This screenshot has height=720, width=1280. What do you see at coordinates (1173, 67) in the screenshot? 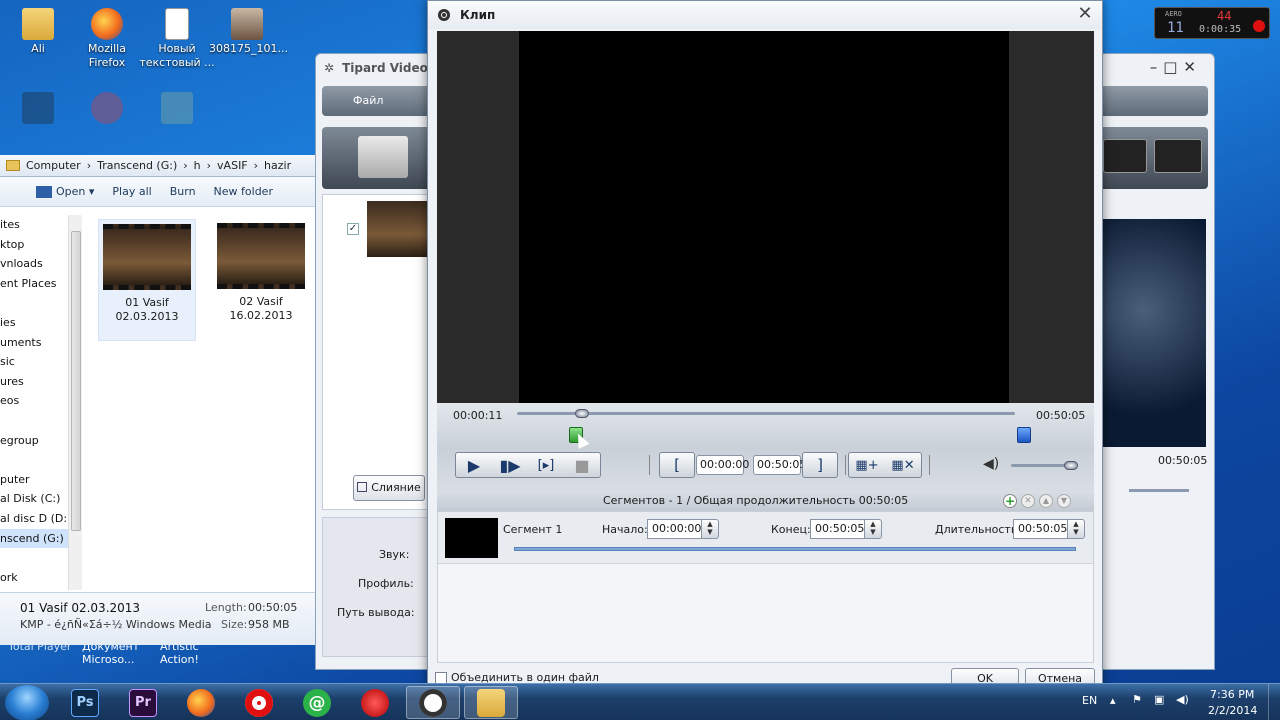
I see `maximize-button: □` at bounding box center [1173, 67].